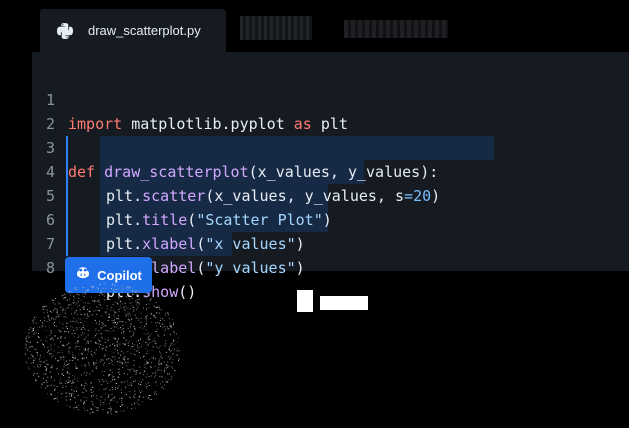 The height and width of the screenshot is (428, 629). Describe the element at coordinates (330, 110) in the screenshot. I see `code-line: 2` at that location.